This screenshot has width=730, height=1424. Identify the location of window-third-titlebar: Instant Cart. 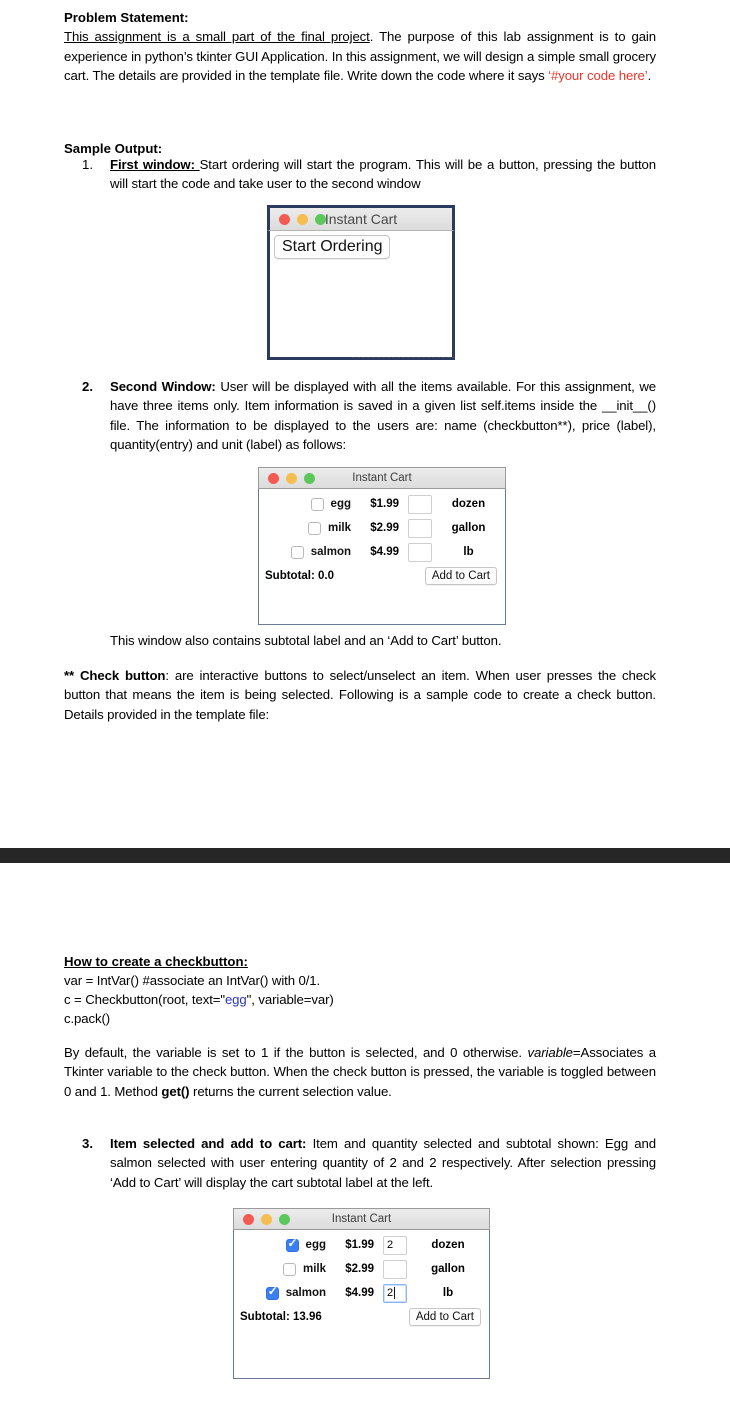
(361, 1219).